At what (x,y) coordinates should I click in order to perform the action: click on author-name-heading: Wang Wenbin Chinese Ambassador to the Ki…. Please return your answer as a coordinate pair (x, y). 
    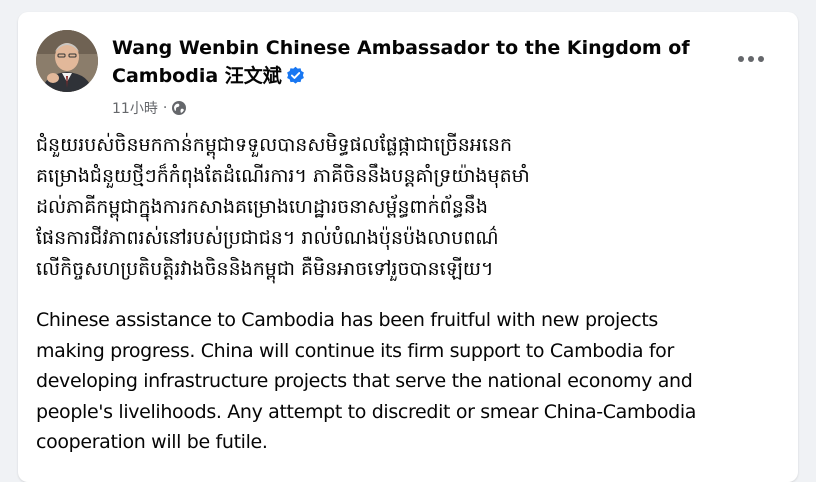
    Looking at the image, I should click on (417, 63).